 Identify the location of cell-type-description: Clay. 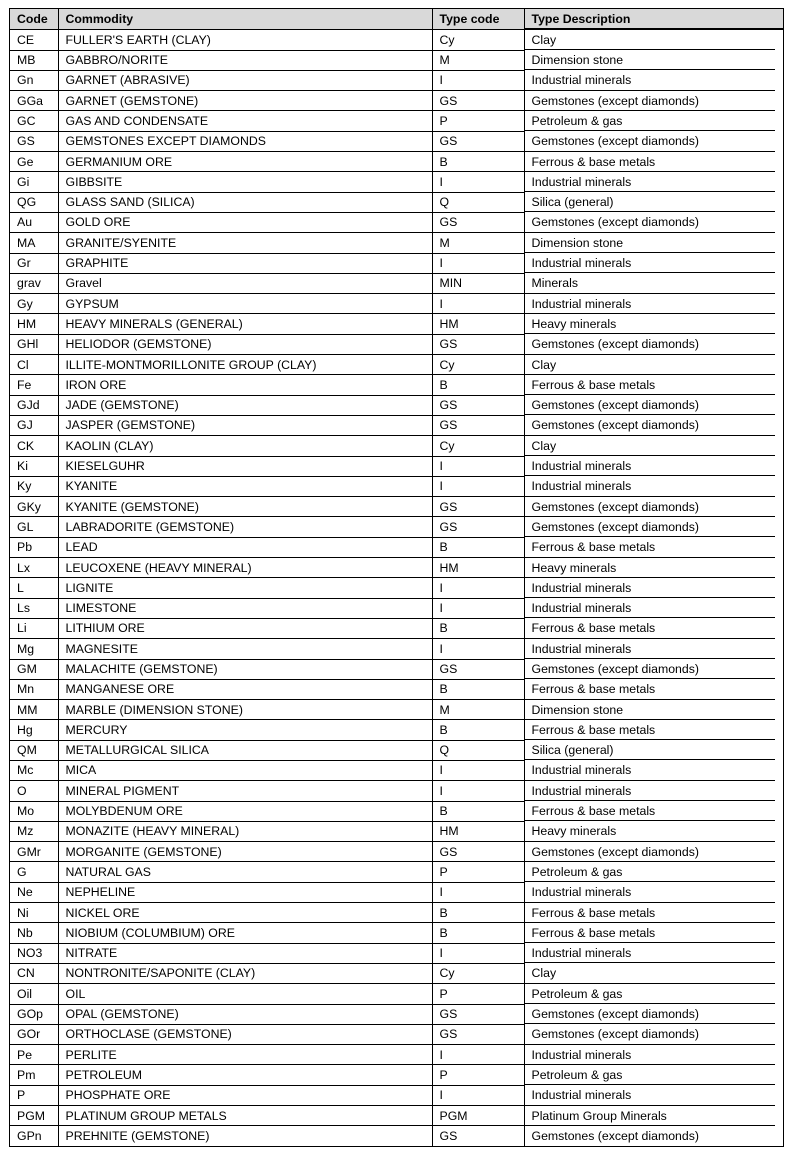
(653, 364).